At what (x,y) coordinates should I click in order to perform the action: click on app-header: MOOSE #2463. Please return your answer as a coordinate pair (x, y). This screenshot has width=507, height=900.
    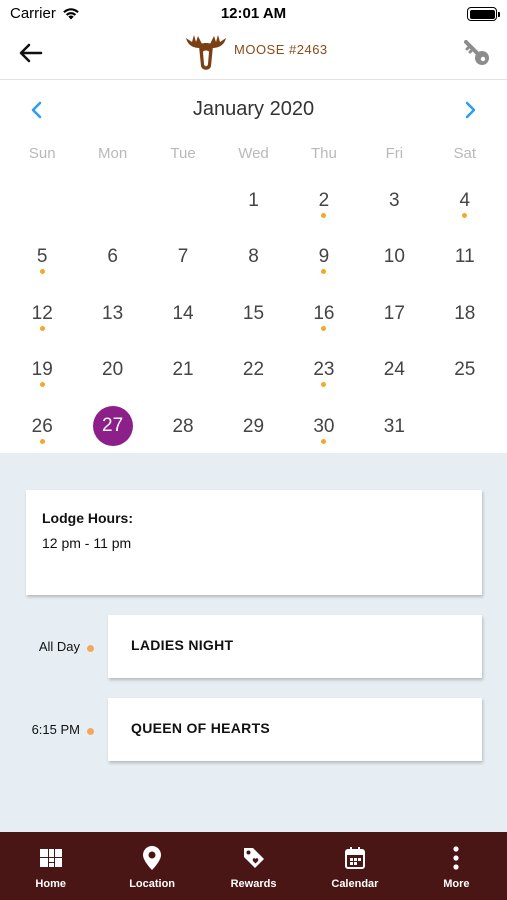
    Looking at the image, I should click on (253, 54).